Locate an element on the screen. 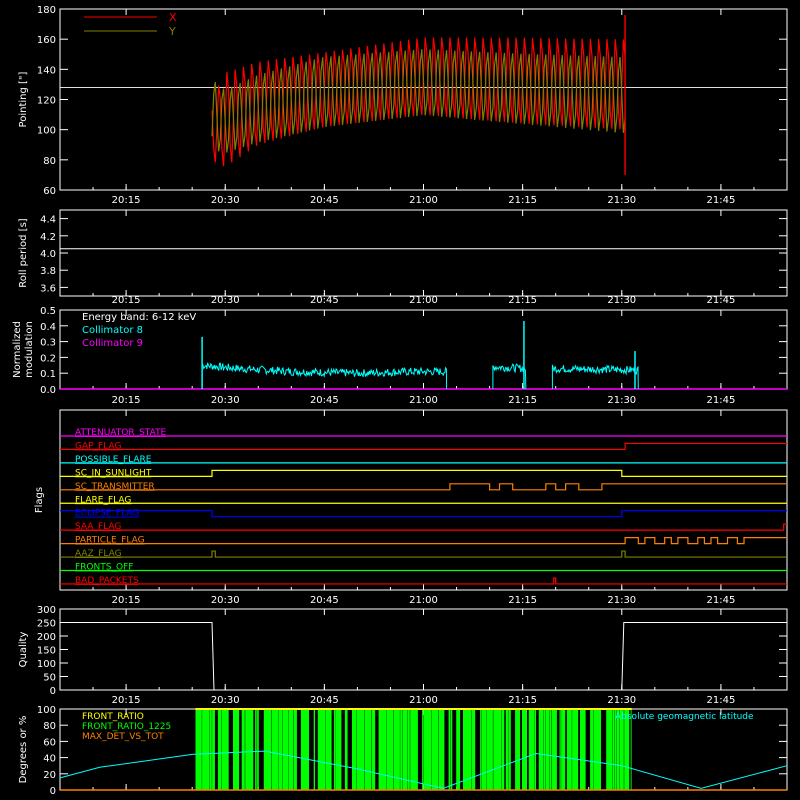 Image resolution: width=800 pixels, height=800 pixels. modulation-ytick-label: 0.5 is located at coordinates (48, 311).